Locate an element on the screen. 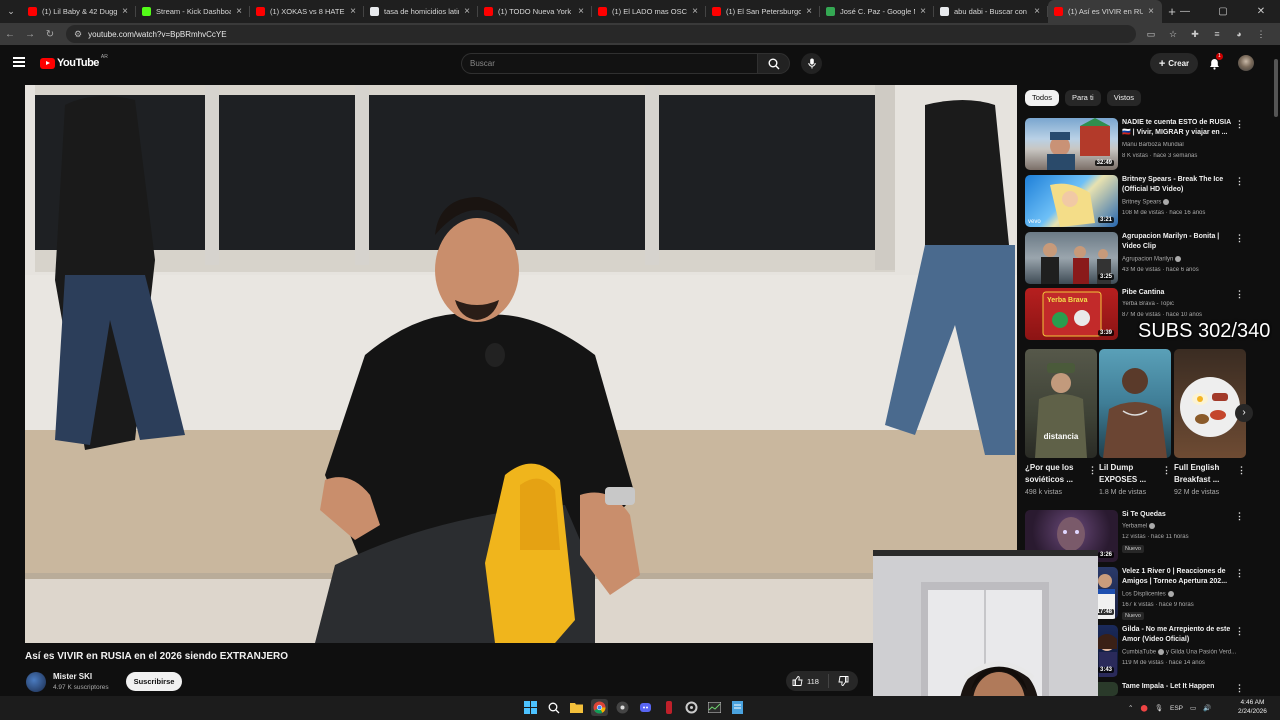 Image resolution: width=1280 pixels, height=720 pixels. browser-tab: abu dabi - Buscar con Go× is located at coordinates (991, 11).